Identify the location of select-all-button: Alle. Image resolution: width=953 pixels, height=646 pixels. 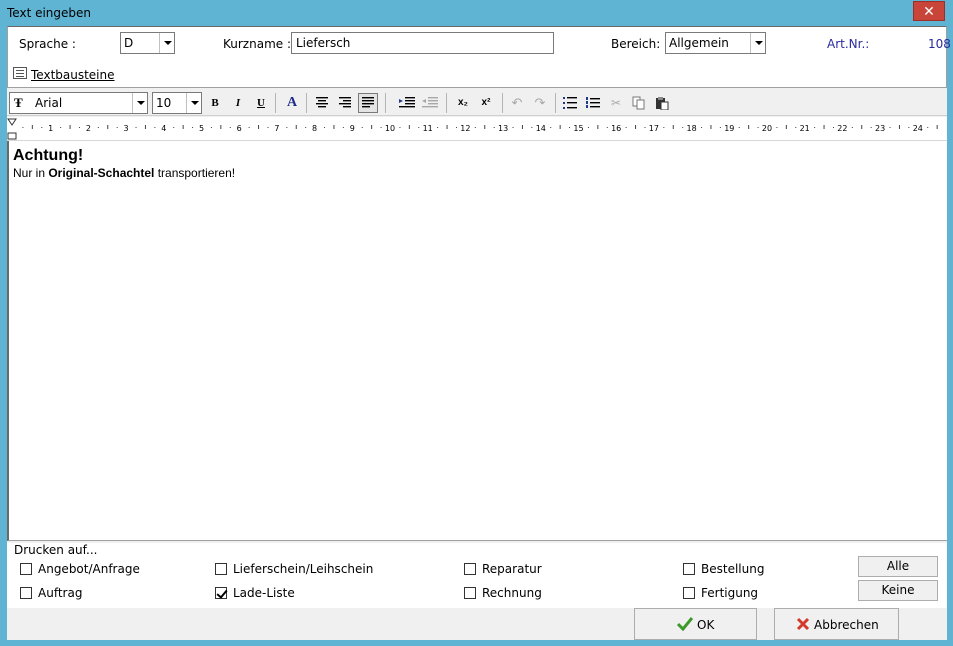
(898, 566).